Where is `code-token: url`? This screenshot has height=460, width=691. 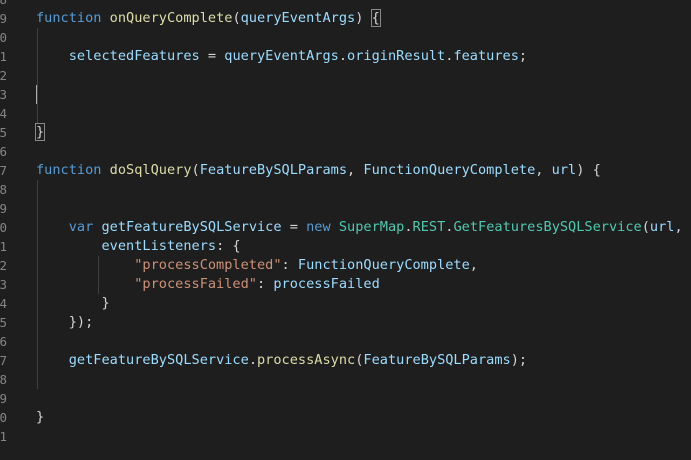
code-token: url is located at coordinates (662, 227).